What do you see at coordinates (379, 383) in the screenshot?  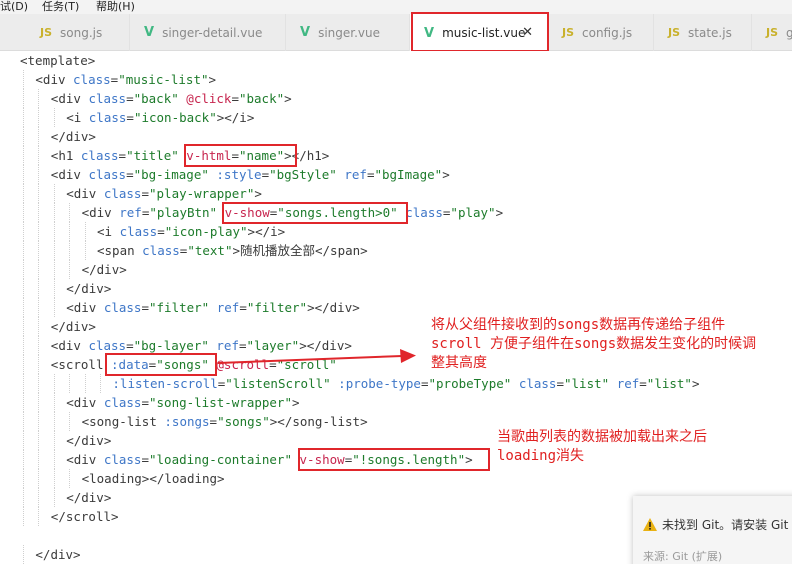 I see `code-token: :probe-type` at bounding box center [379, 383].